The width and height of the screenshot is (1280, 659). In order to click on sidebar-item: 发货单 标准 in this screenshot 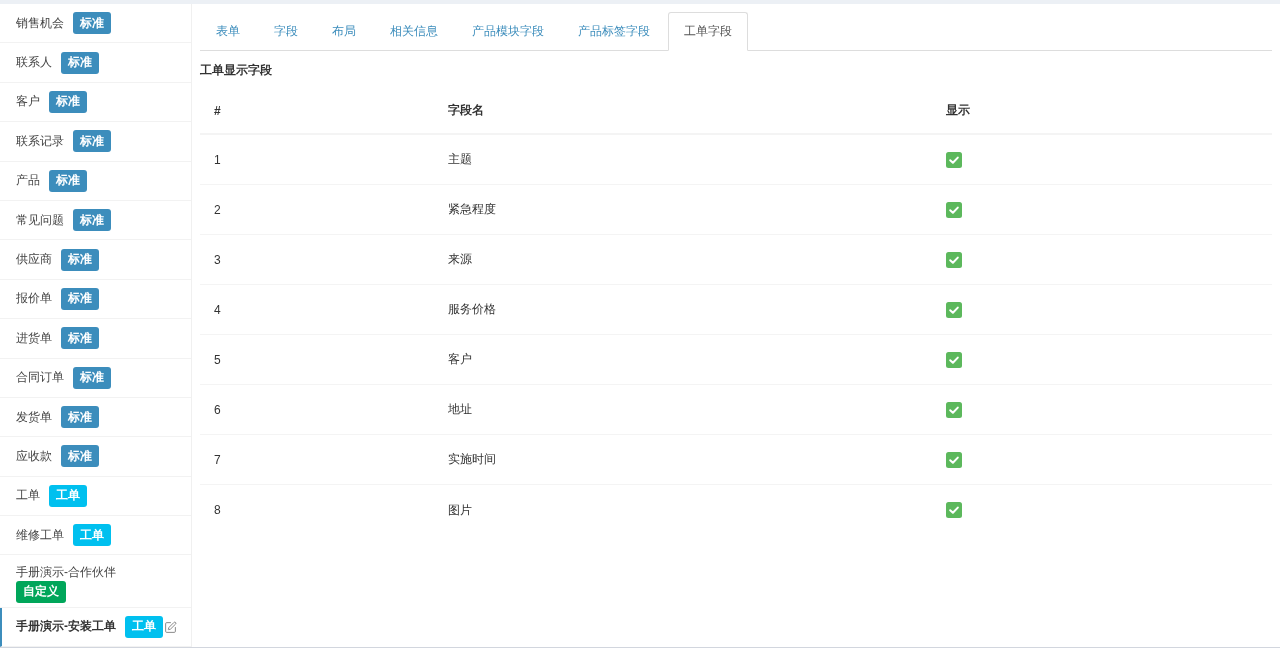, I will do `click(95, 417)`.